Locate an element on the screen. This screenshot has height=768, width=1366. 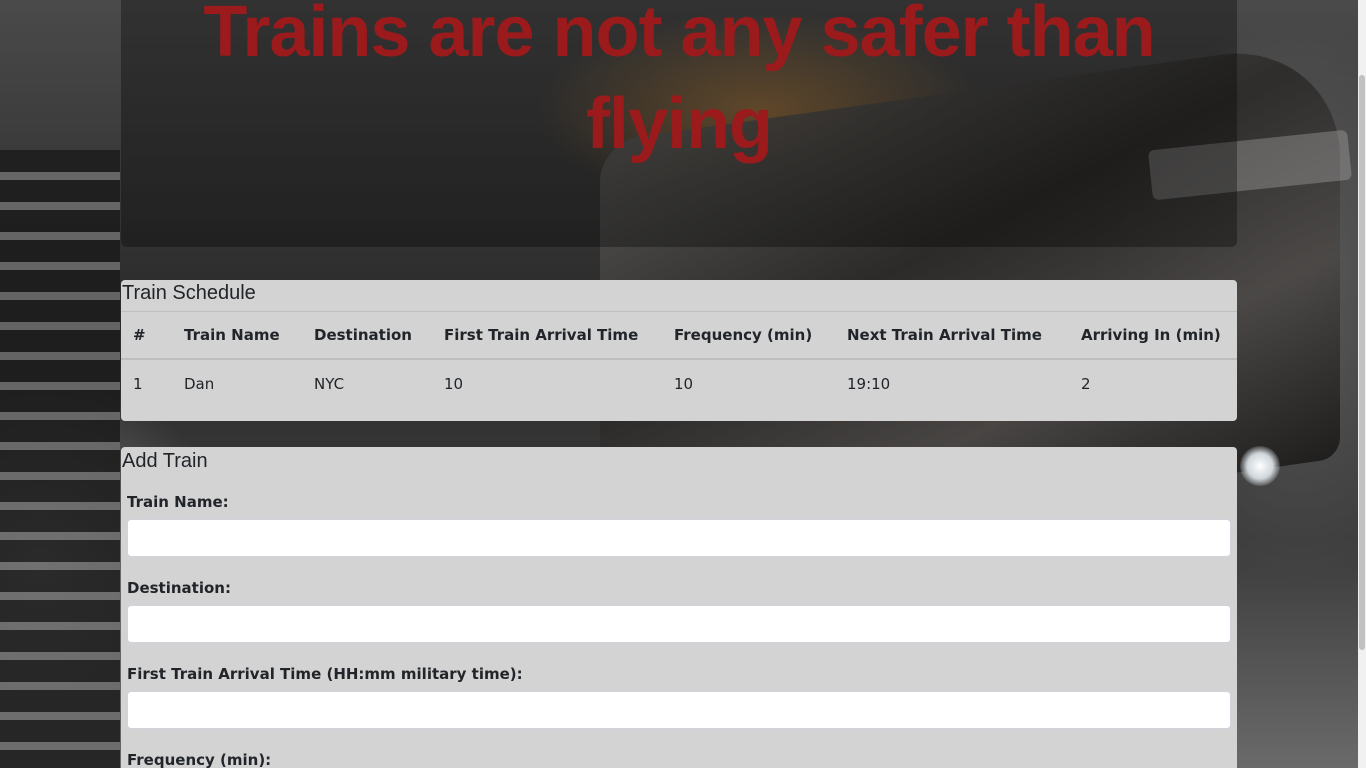
cell-frequency: 10 is located at coordinates (684, 383).